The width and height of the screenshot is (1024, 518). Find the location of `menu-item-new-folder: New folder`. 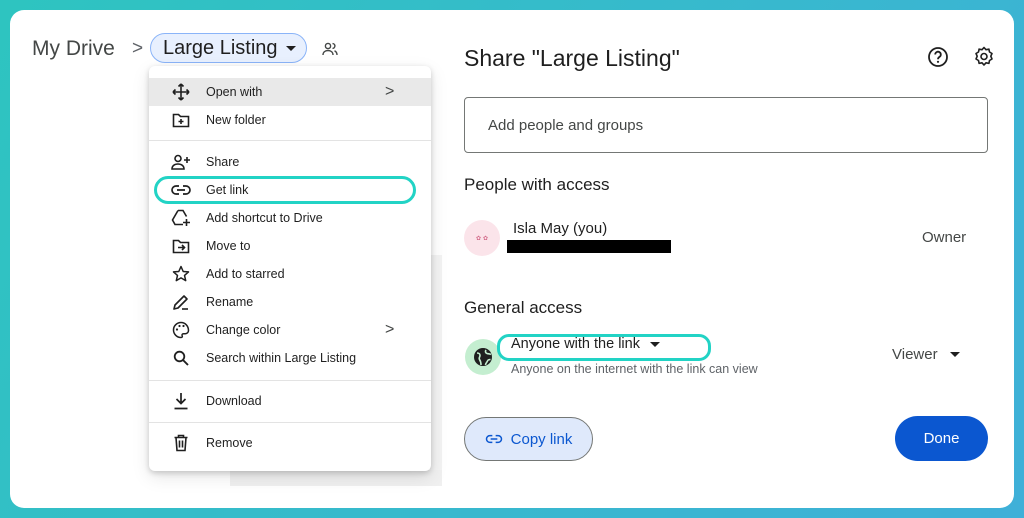

menu-item-new-folder: New folder is located at coordinates (290, 120).